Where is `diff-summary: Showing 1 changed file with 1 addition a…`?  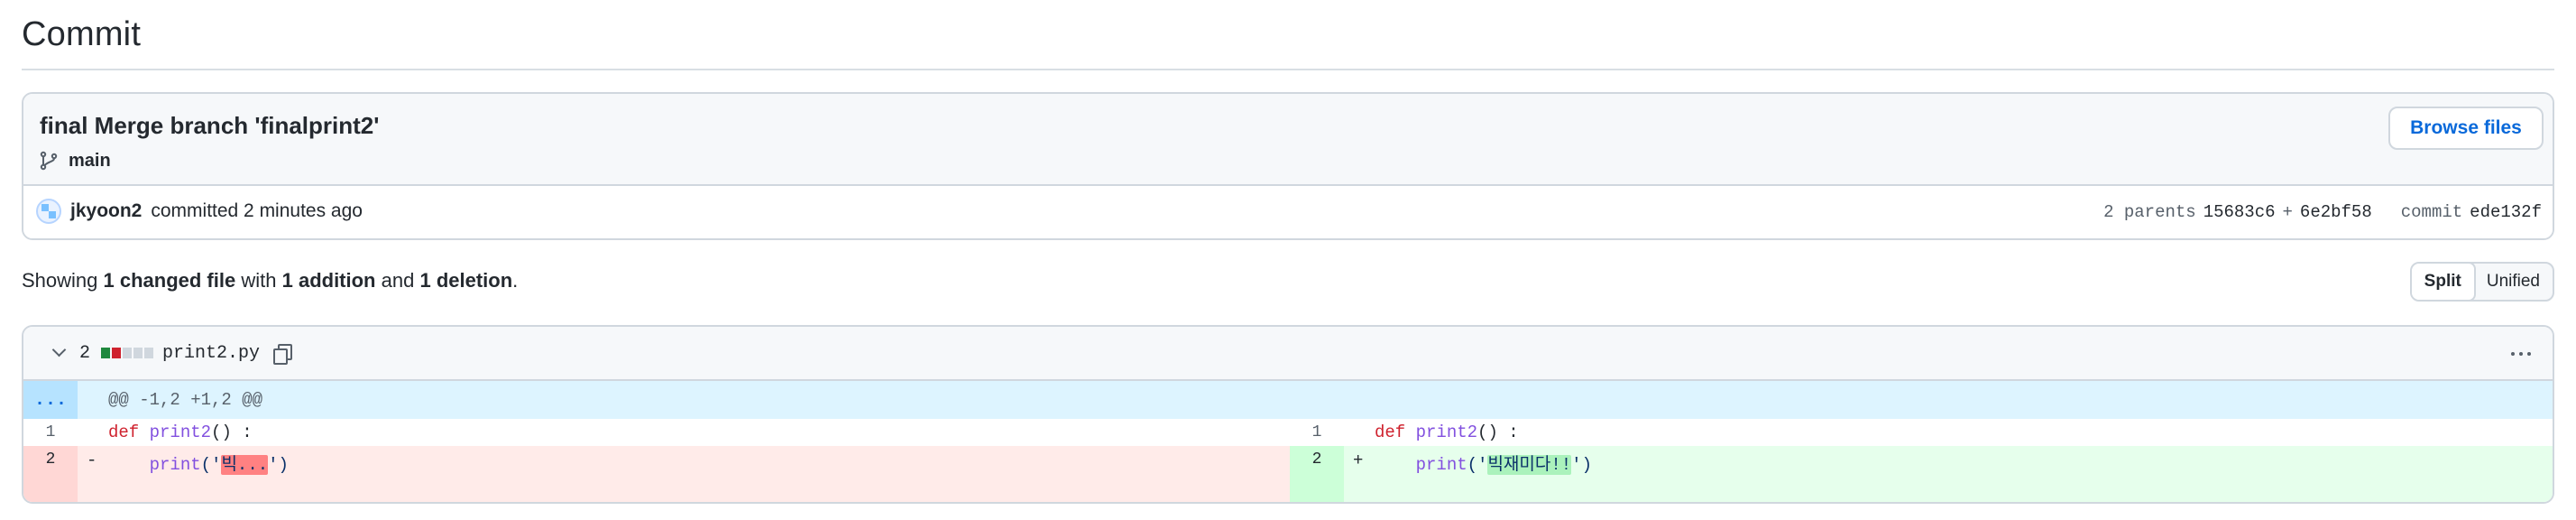 diff-summary: Showing 1 changed file with 1 addition a… is located at coordinates (270, 280).